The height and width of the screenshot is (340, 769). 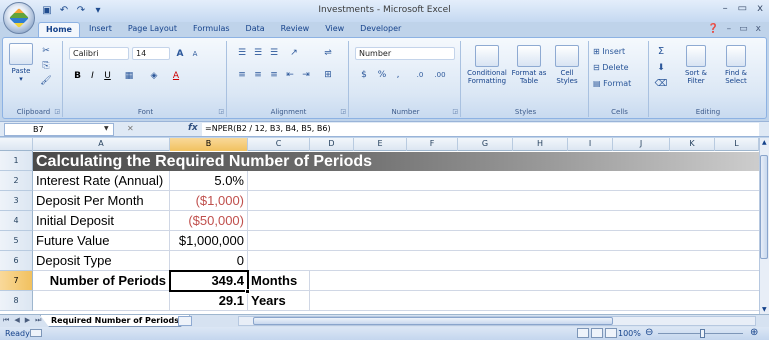 What do you see at coordinates (107, 75) in the screenshot?
I see `underline-button: U` at bounding box center [107, 75].